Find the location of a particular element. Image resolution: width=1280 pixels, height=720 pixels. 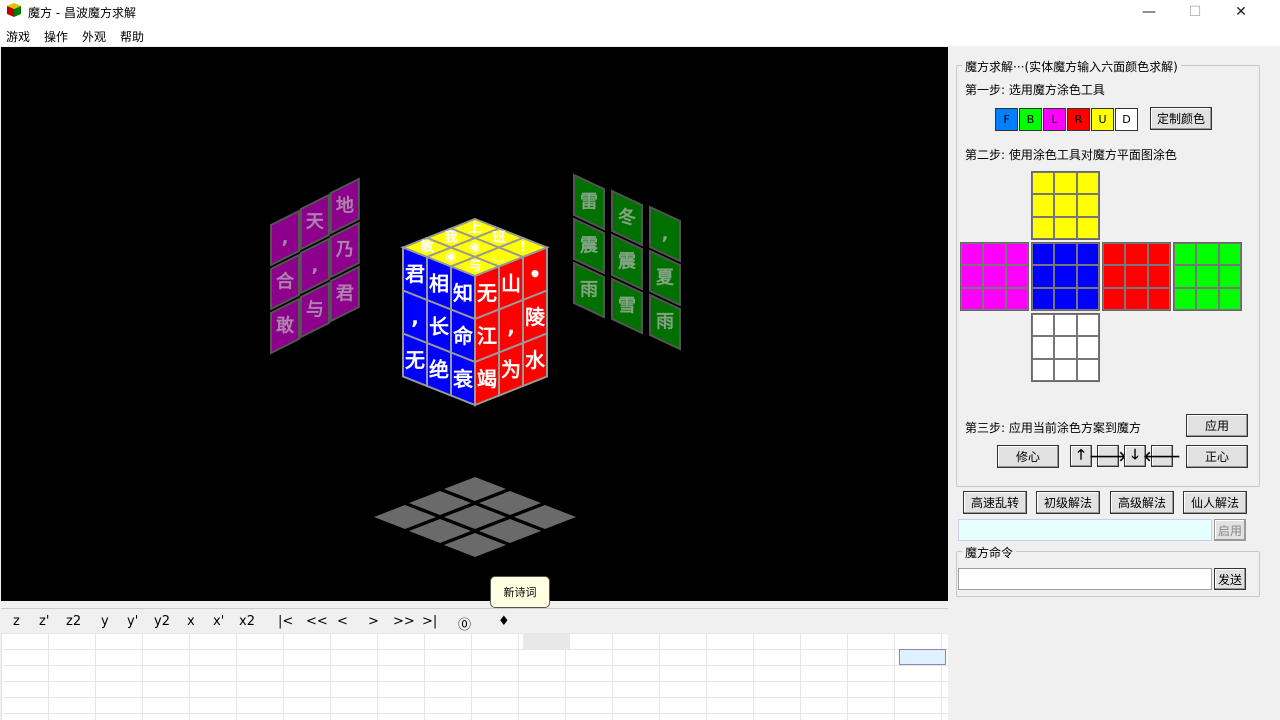

custom-color-button: 定制颜色 is located at coordinates (1181, 118).